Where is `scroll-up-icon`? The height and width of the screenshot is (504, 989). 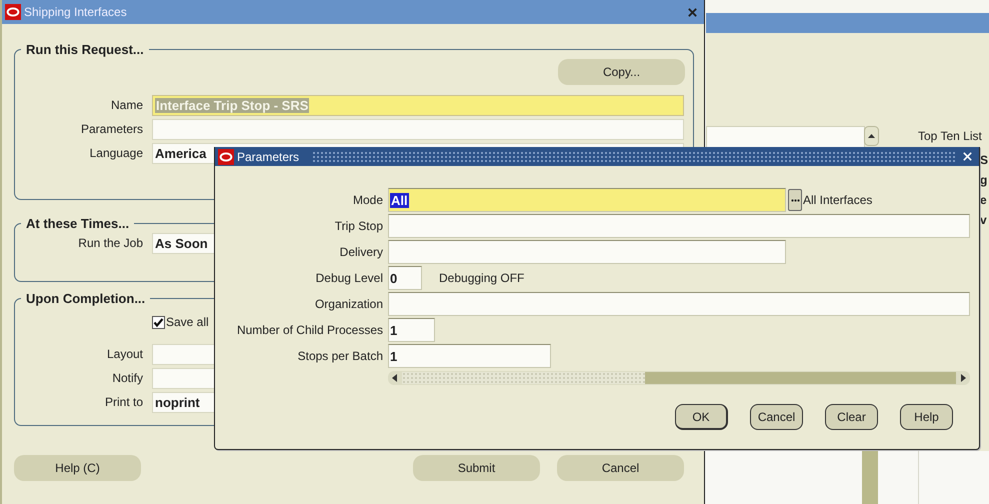
scroll-up-icon is located at coordinates (871, 136).